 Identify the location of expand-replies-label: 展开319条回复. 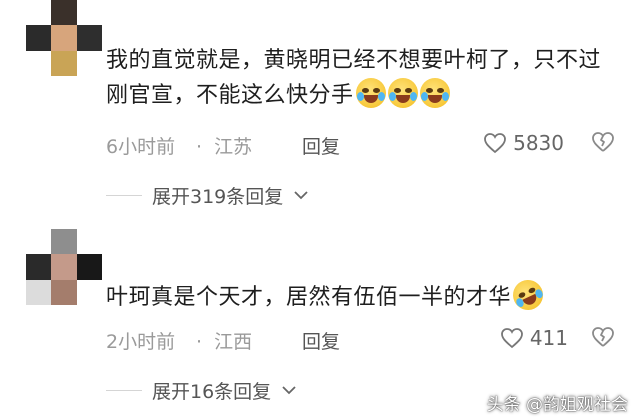
(218, 196).